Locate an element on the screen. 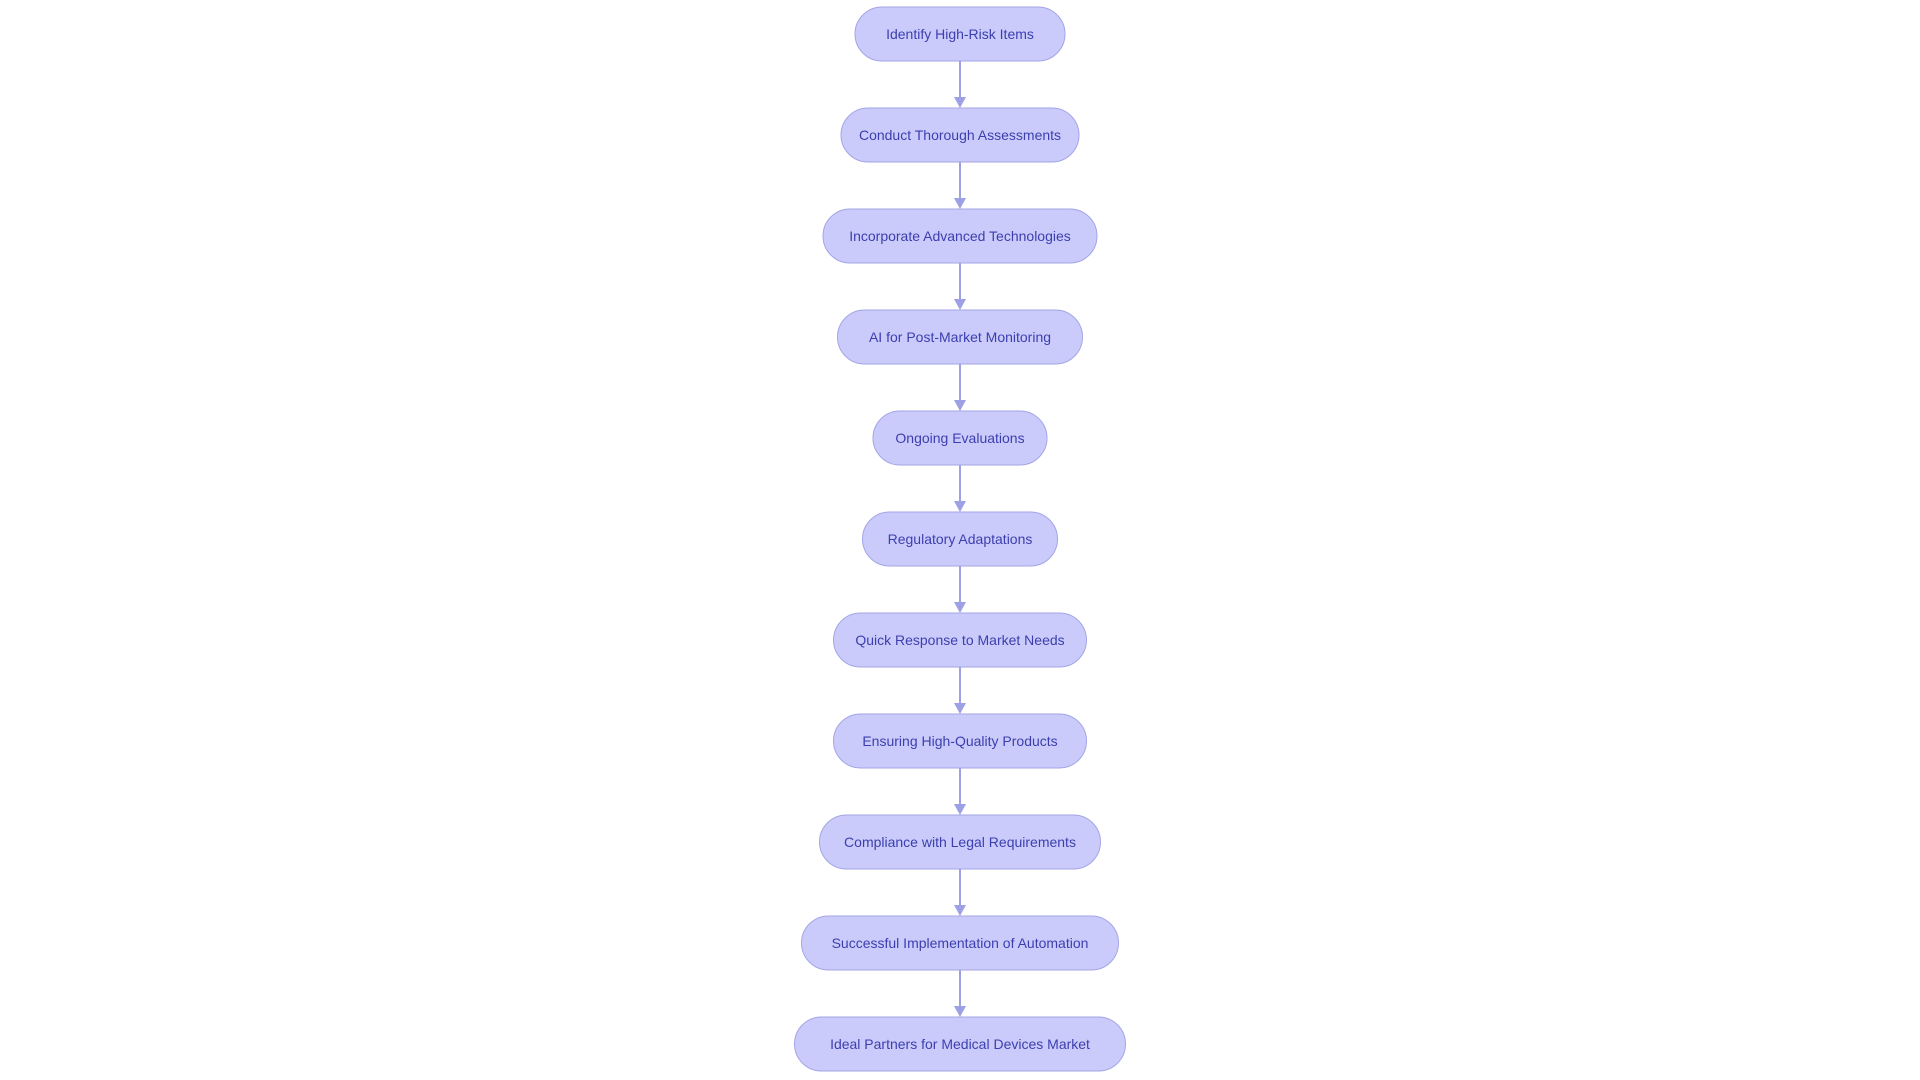 The height and width of the screenshot is (1080, 1920). node-label: Identify High-Risk Items is located at coordinates (960, 34).